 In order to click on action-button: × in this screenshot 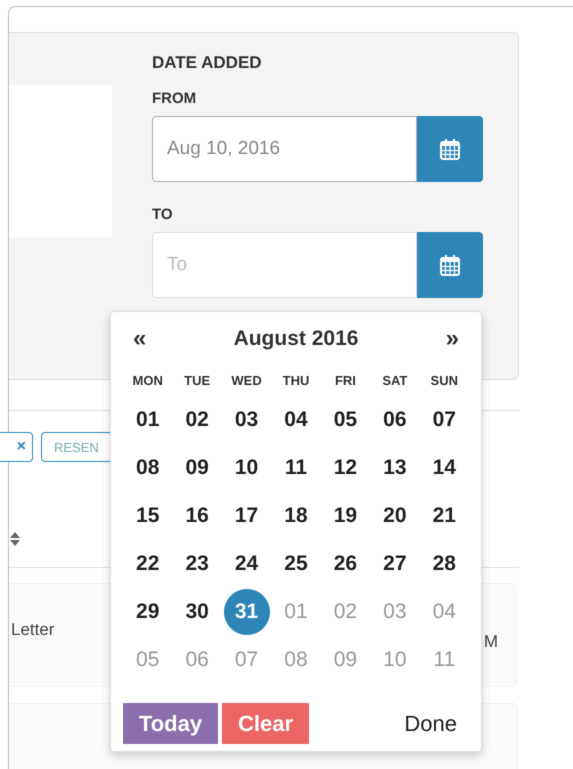, I will do `click(16, 447)`.